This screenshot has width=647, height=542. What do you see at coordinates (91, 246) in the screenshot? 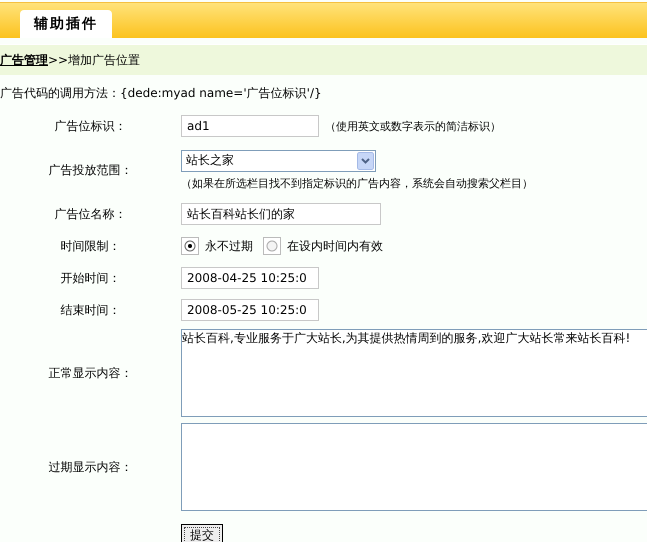
I see `field-label: 时间限制：` at bounding box center [91, 246].